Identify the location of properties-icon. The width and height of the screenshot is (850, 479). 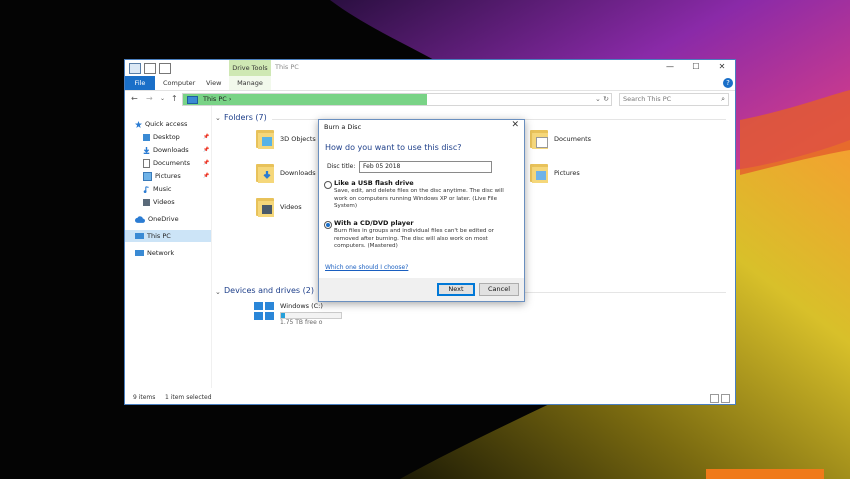
(150, 68).